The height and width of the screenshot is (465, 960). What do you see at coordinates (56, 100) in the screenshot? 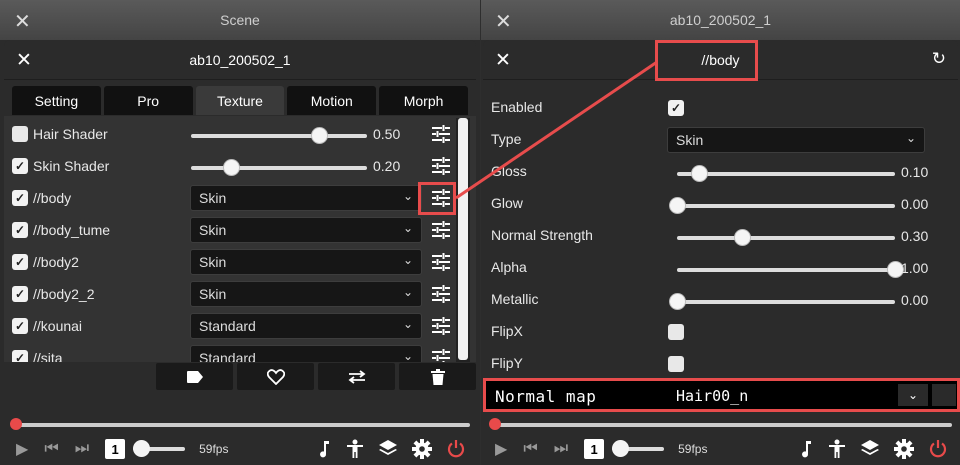
I see `tab-setting: Setting` at bounding box center [56, 100].